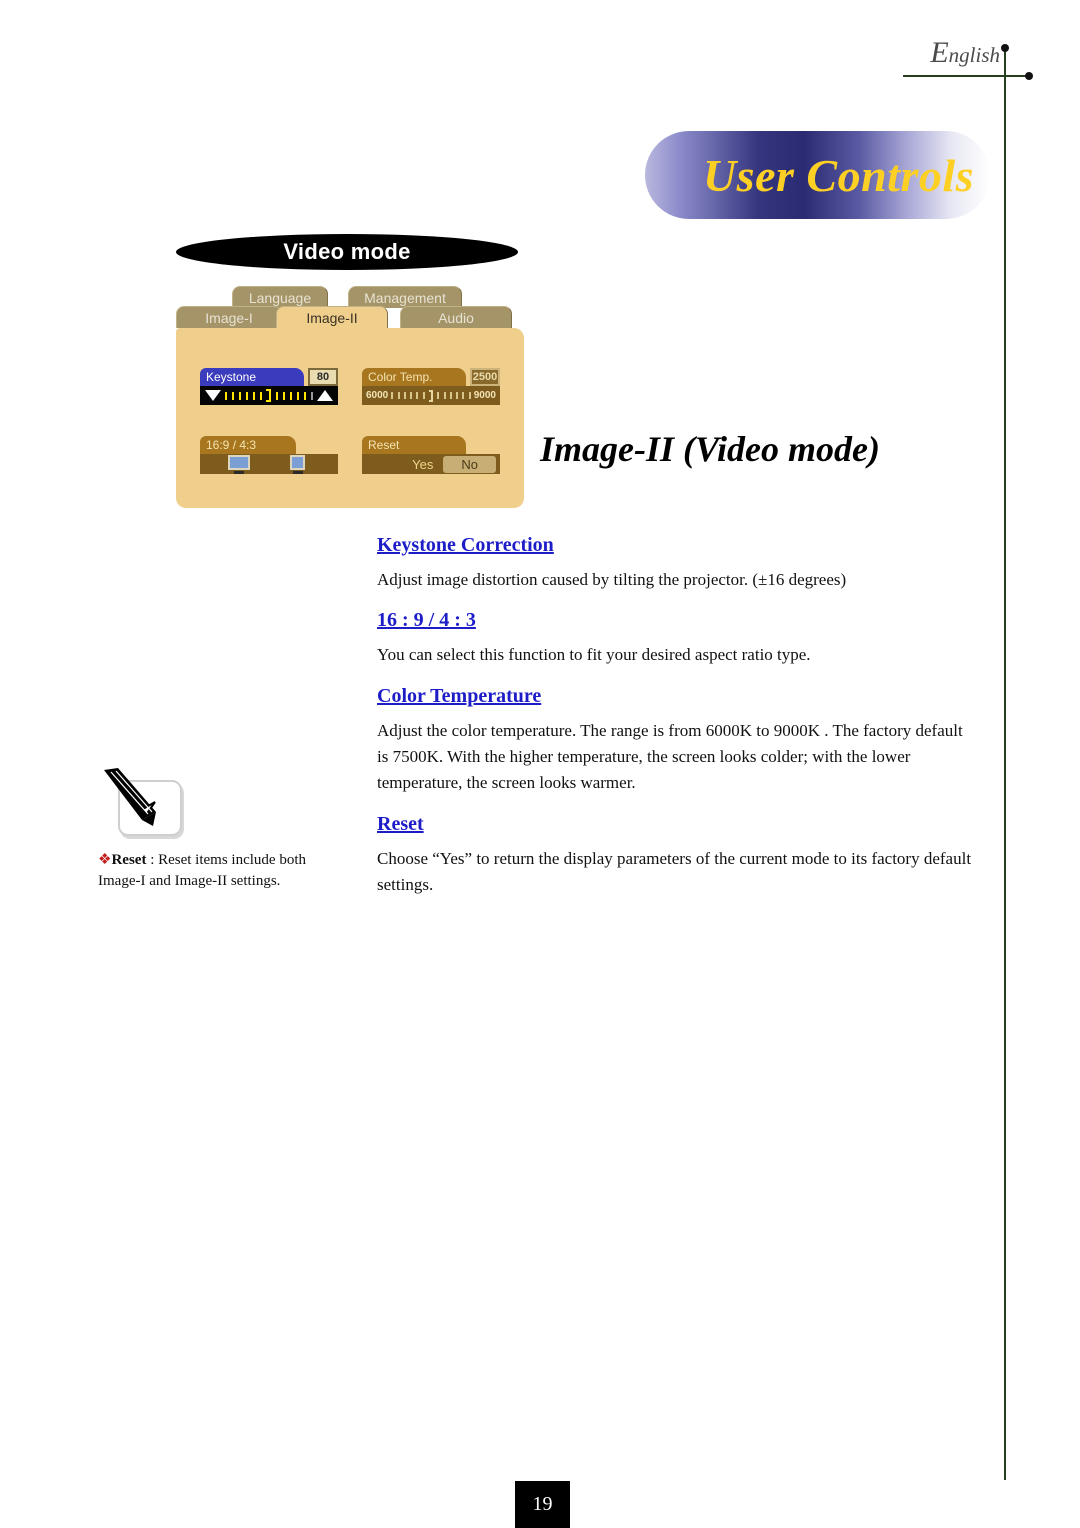 The width and height of the screenshot is (1080, 1528). Describe the element at coordinates (414, 445) in the screenshot. I see `osd-item-reset-header: Reset` at that location.